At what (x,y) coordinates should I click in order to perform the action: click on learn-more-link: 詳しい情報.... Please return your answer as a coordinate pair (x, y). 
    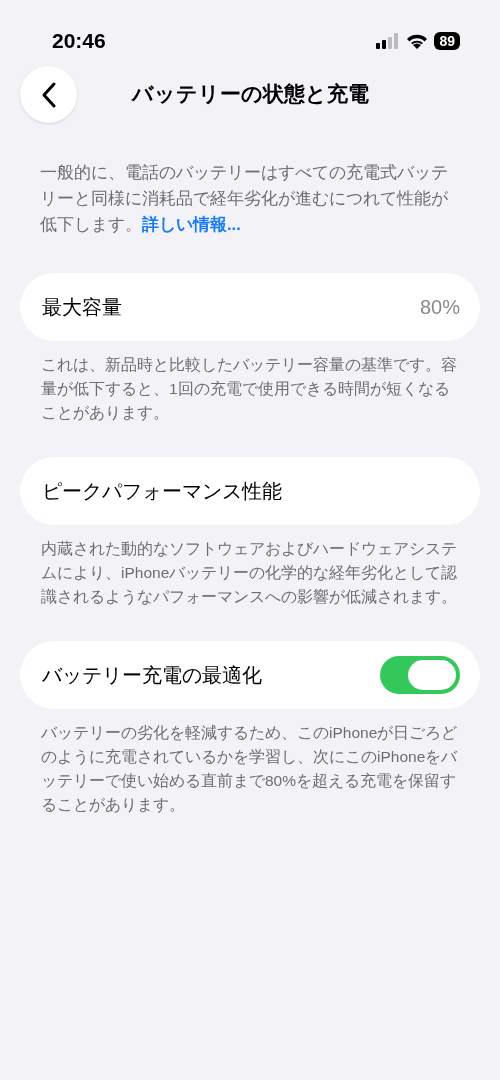
    Looking at the image, I should click on (191, 224).